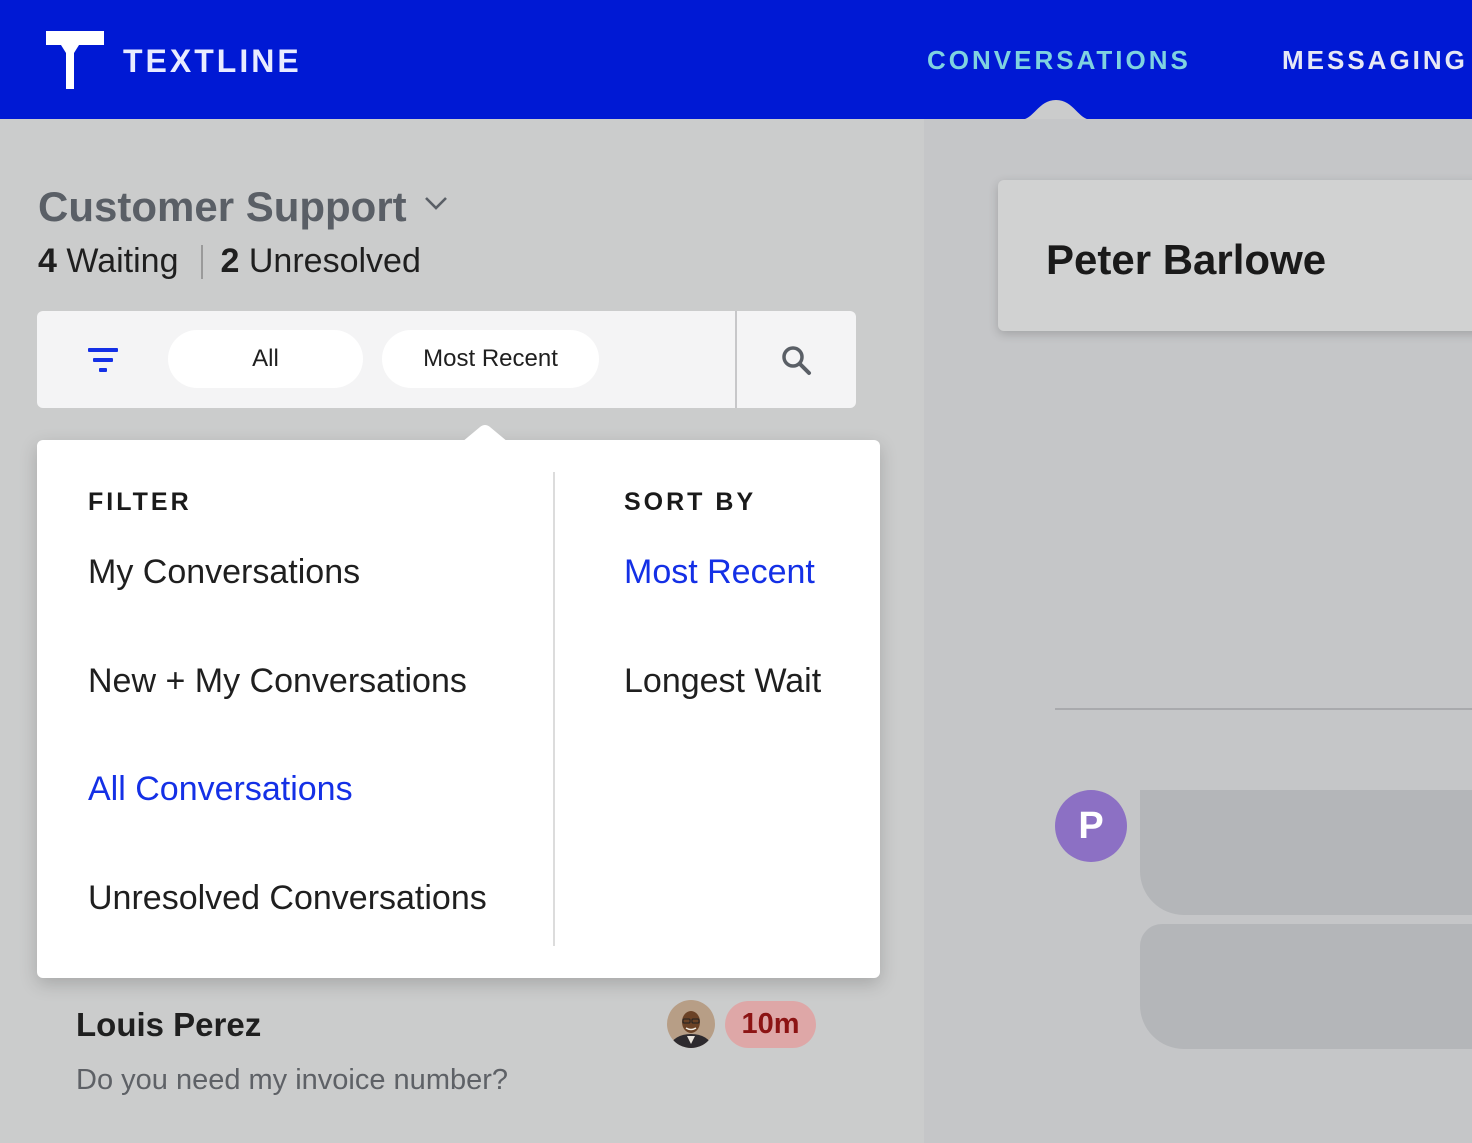  I want to click on conversation-preview: Do you need my invoice number?, so click(292, 1080).